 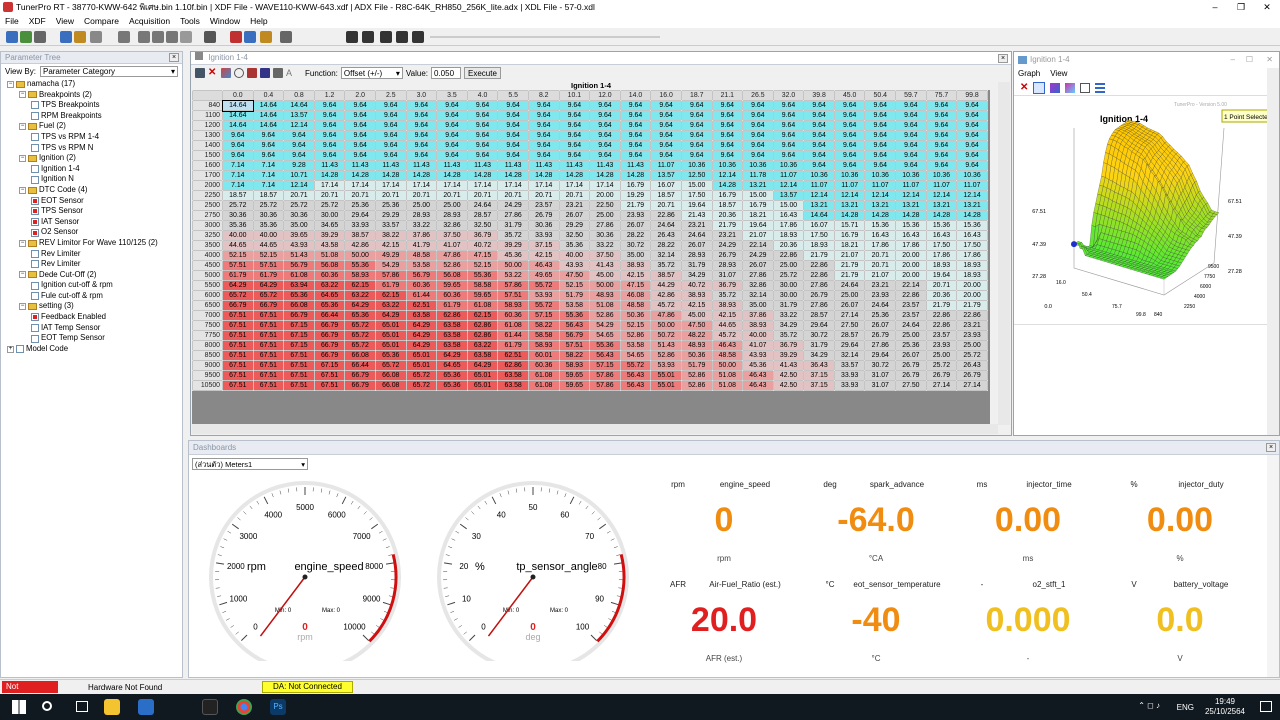 What do you see at coordinates (329, 245) in the screenshot?
I see `table-cell: 43.58` at bounding box center [329, 245].